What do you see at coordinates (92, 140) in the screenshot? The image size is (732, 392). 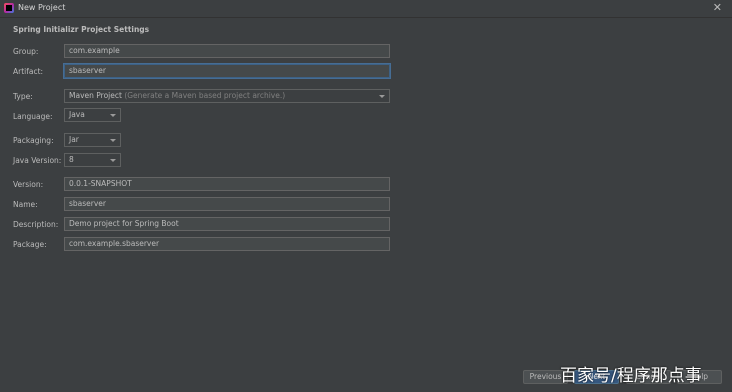 I see `packaging-dropdown: Jar` at bounding box center [92, 140].